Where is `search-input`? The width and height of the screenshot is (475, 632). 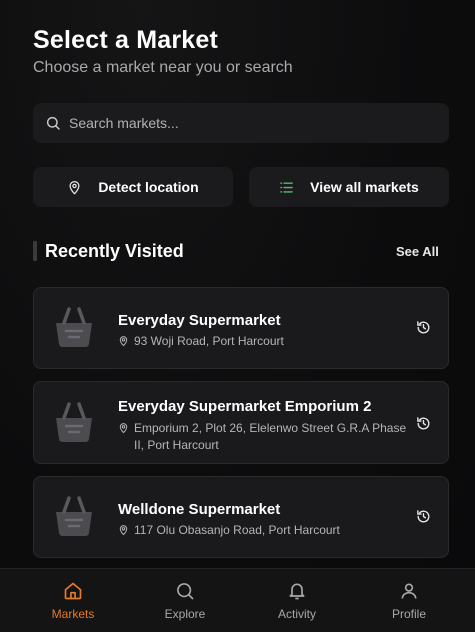 search-input is located at coordinates (249, 123).